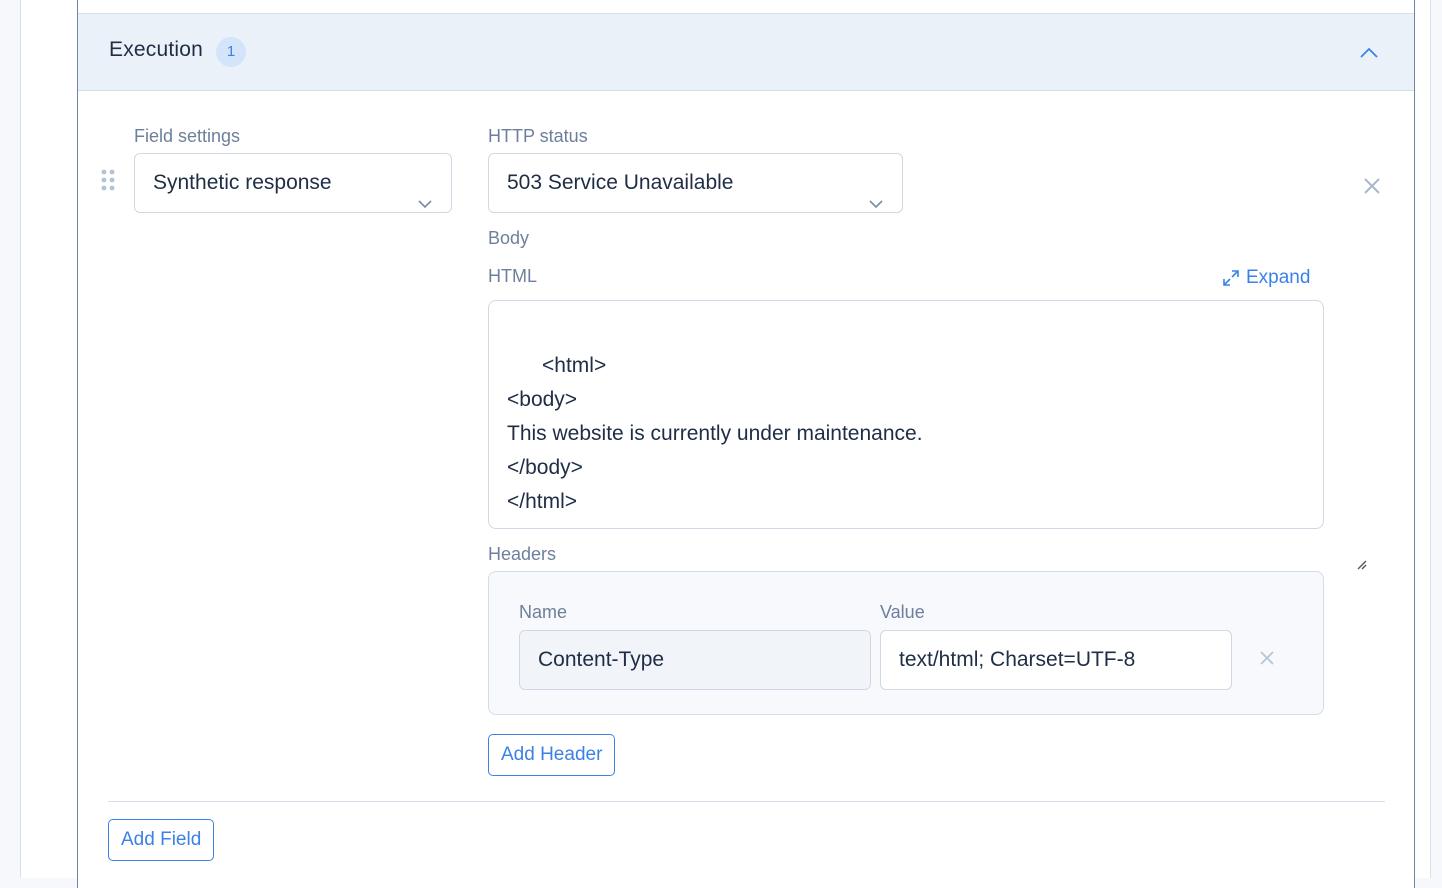  I want to click on execution-section-header: Execution 1, so click(746, 52).